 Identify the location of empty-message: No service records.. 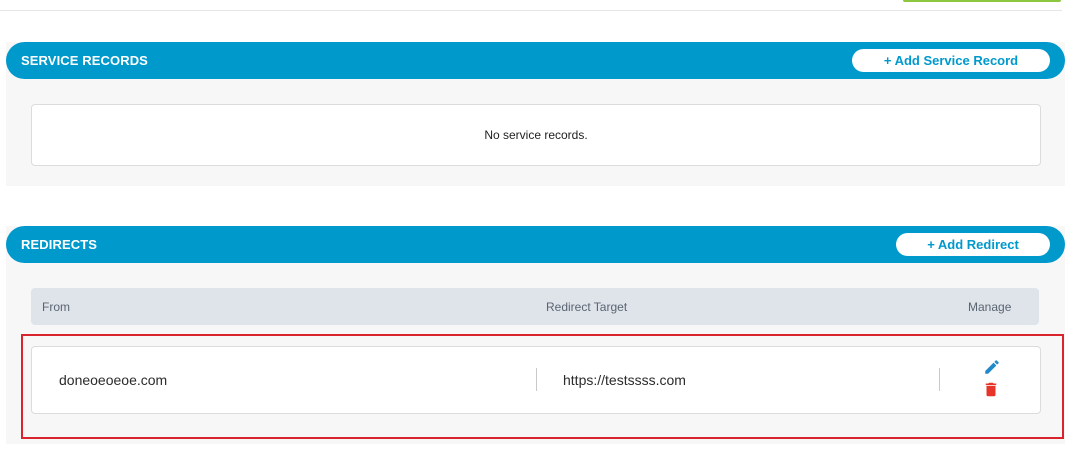
(536, 135).